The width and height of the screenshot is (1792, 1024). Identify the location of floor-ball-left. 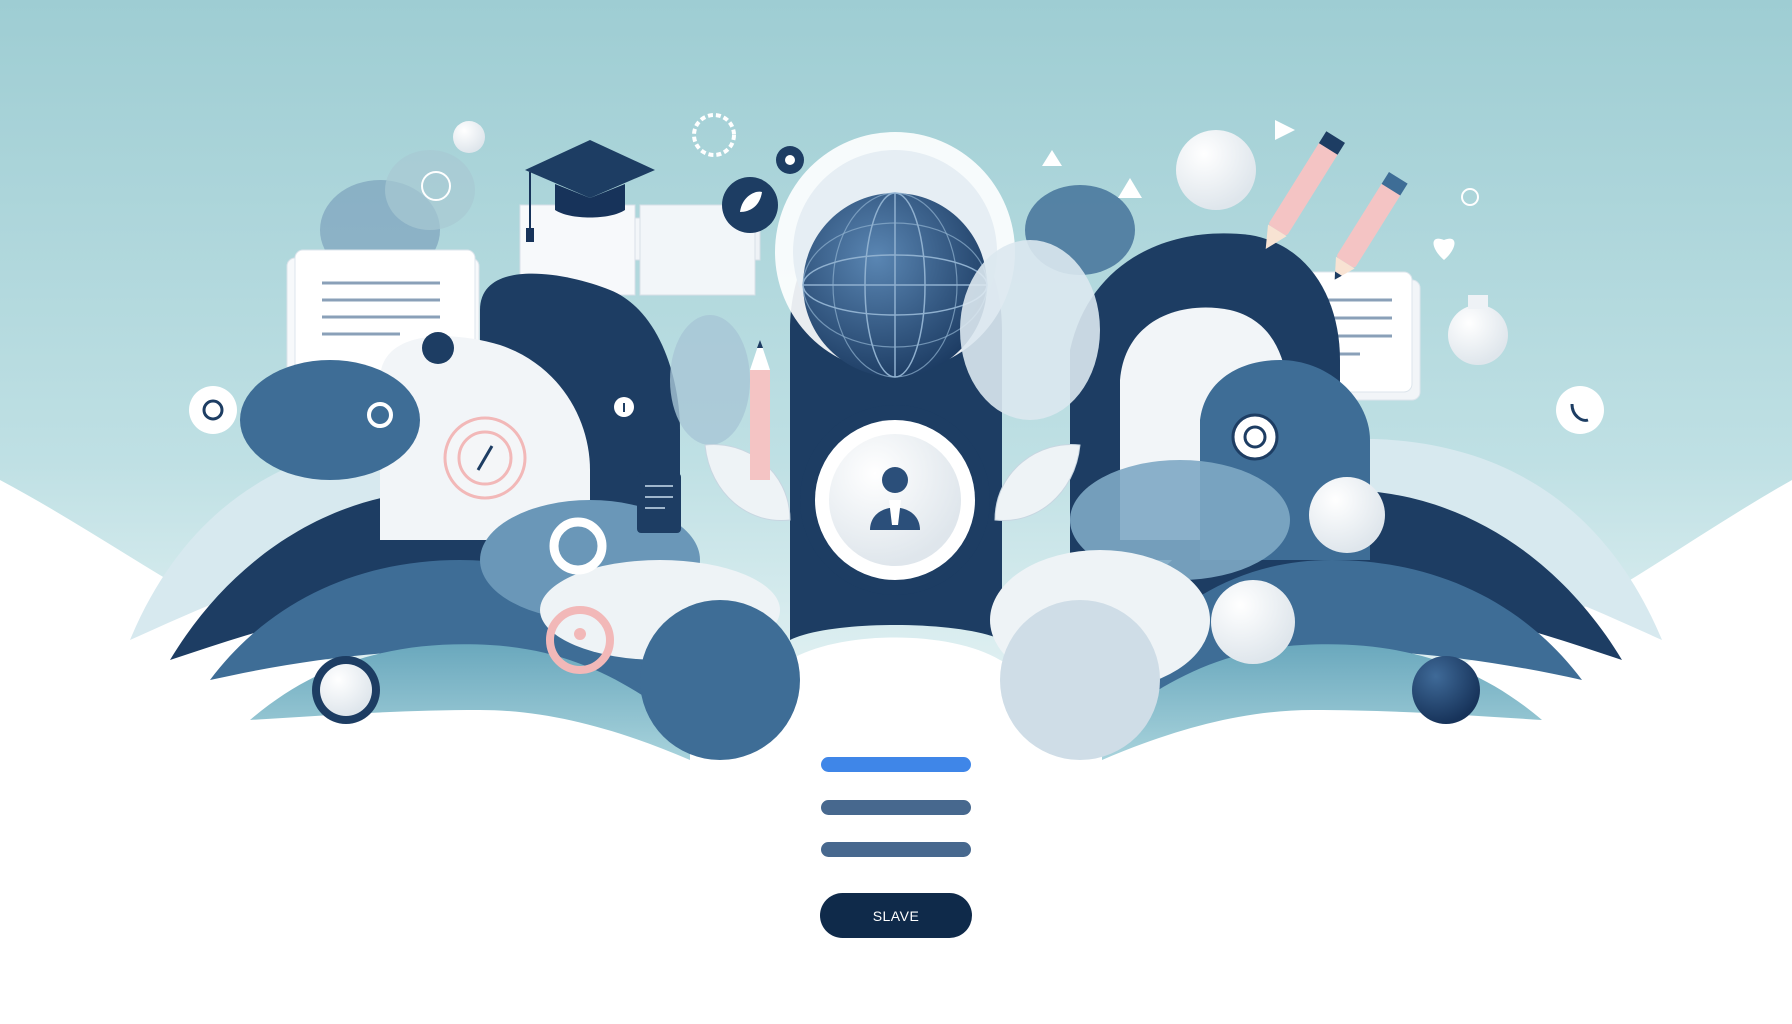
(346, 690).